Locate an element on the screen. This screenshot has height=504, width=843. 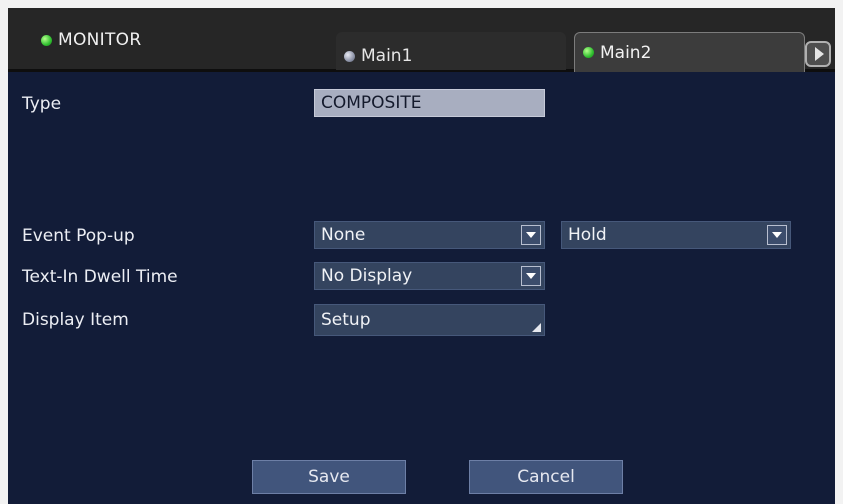
display-item-button: Setup is located at coordinates (429, 320).